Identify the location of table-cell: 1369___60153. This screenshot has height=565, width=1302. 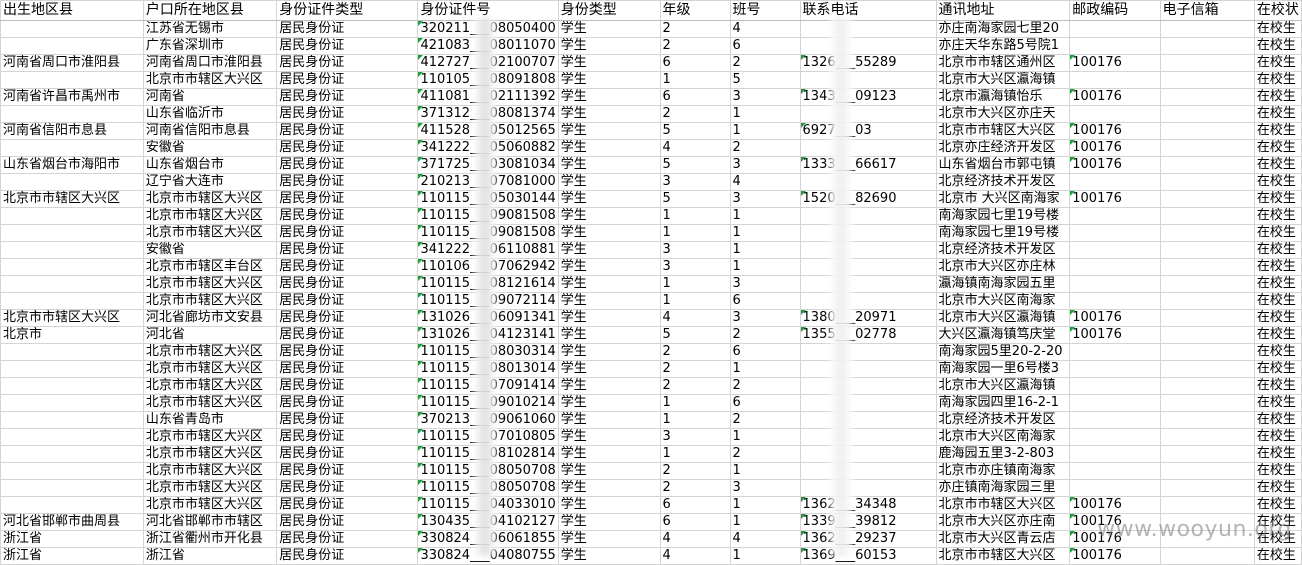
(868, 556).